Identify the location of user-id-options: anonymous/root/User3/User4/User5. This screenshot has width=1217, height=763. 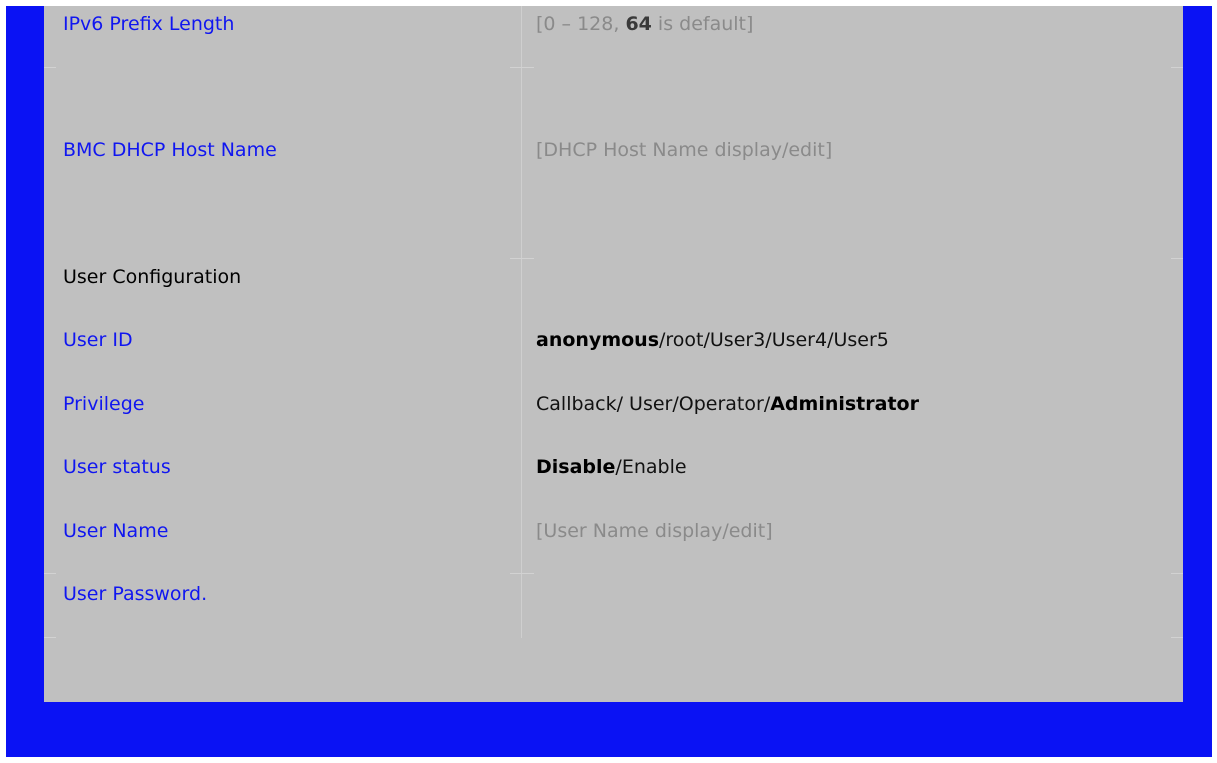
(712, 340).